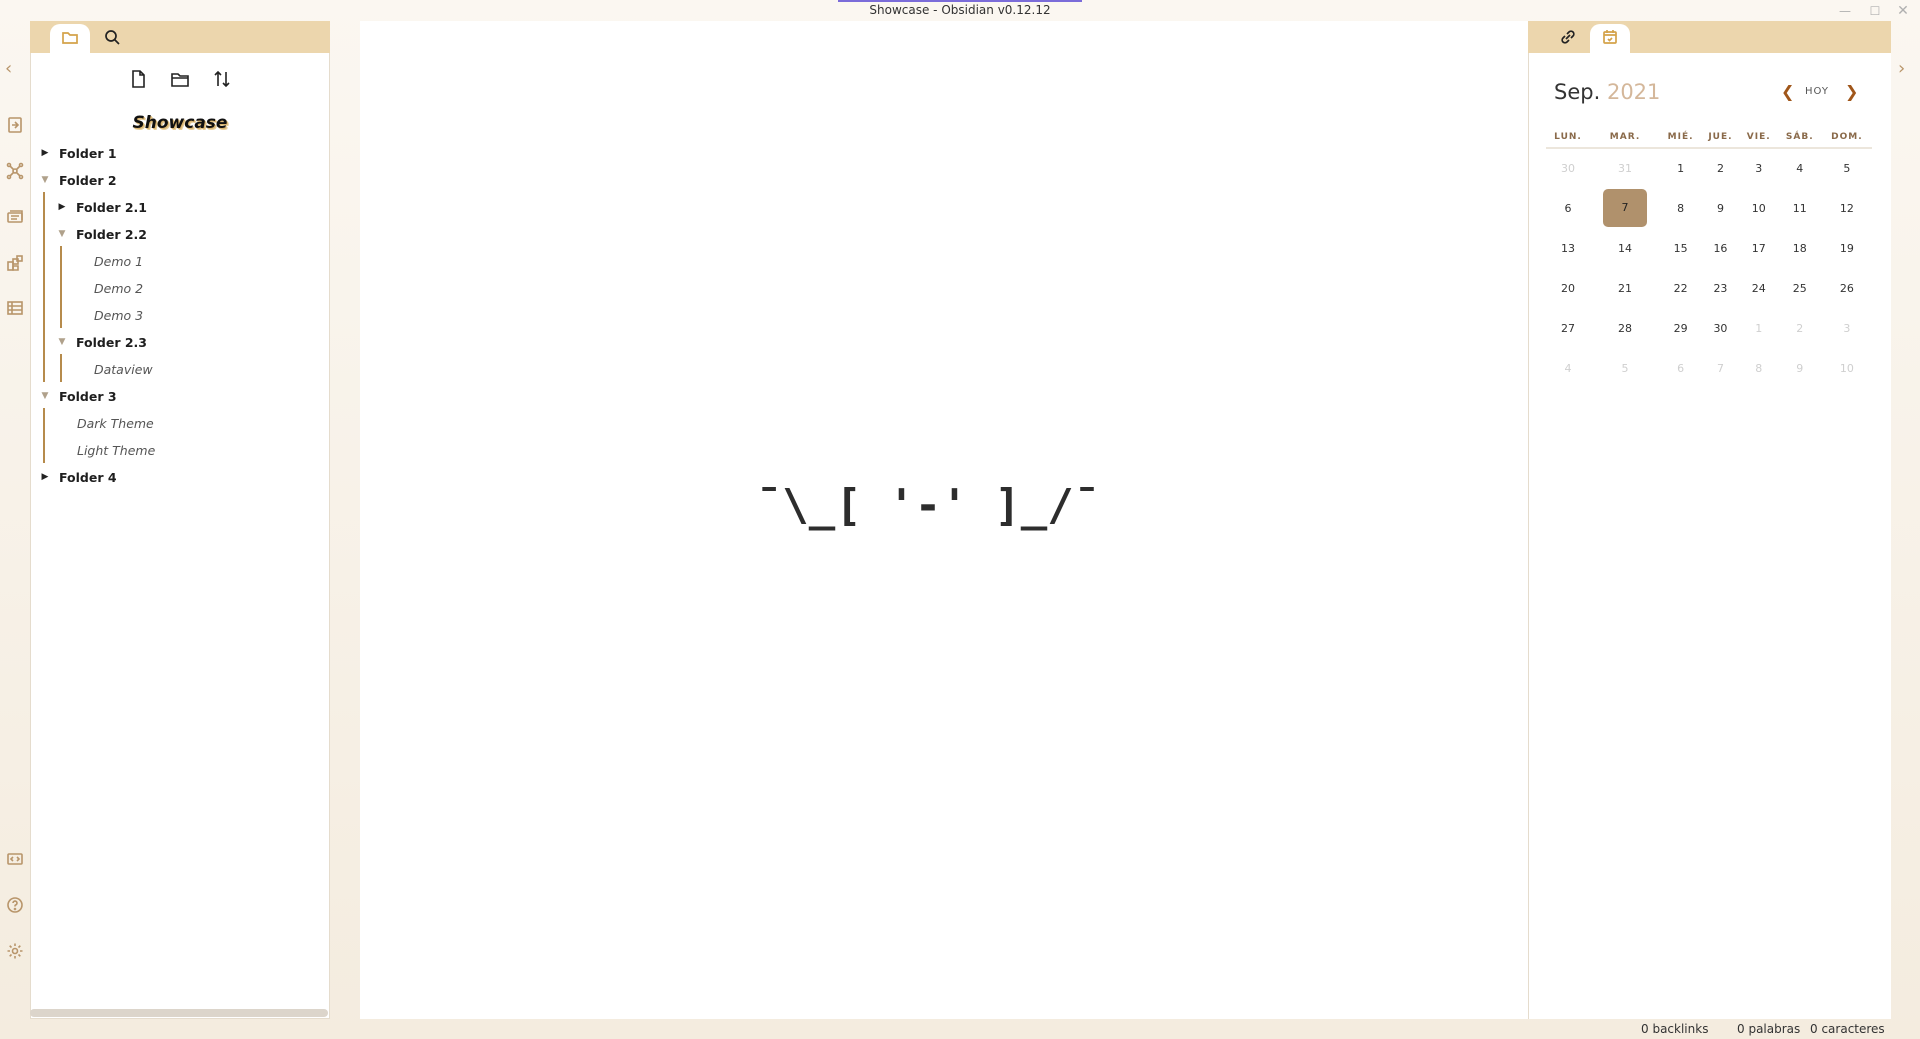 The image size is (1920, 1039). I want to click on file-label: Dataview, so click(123, 369).